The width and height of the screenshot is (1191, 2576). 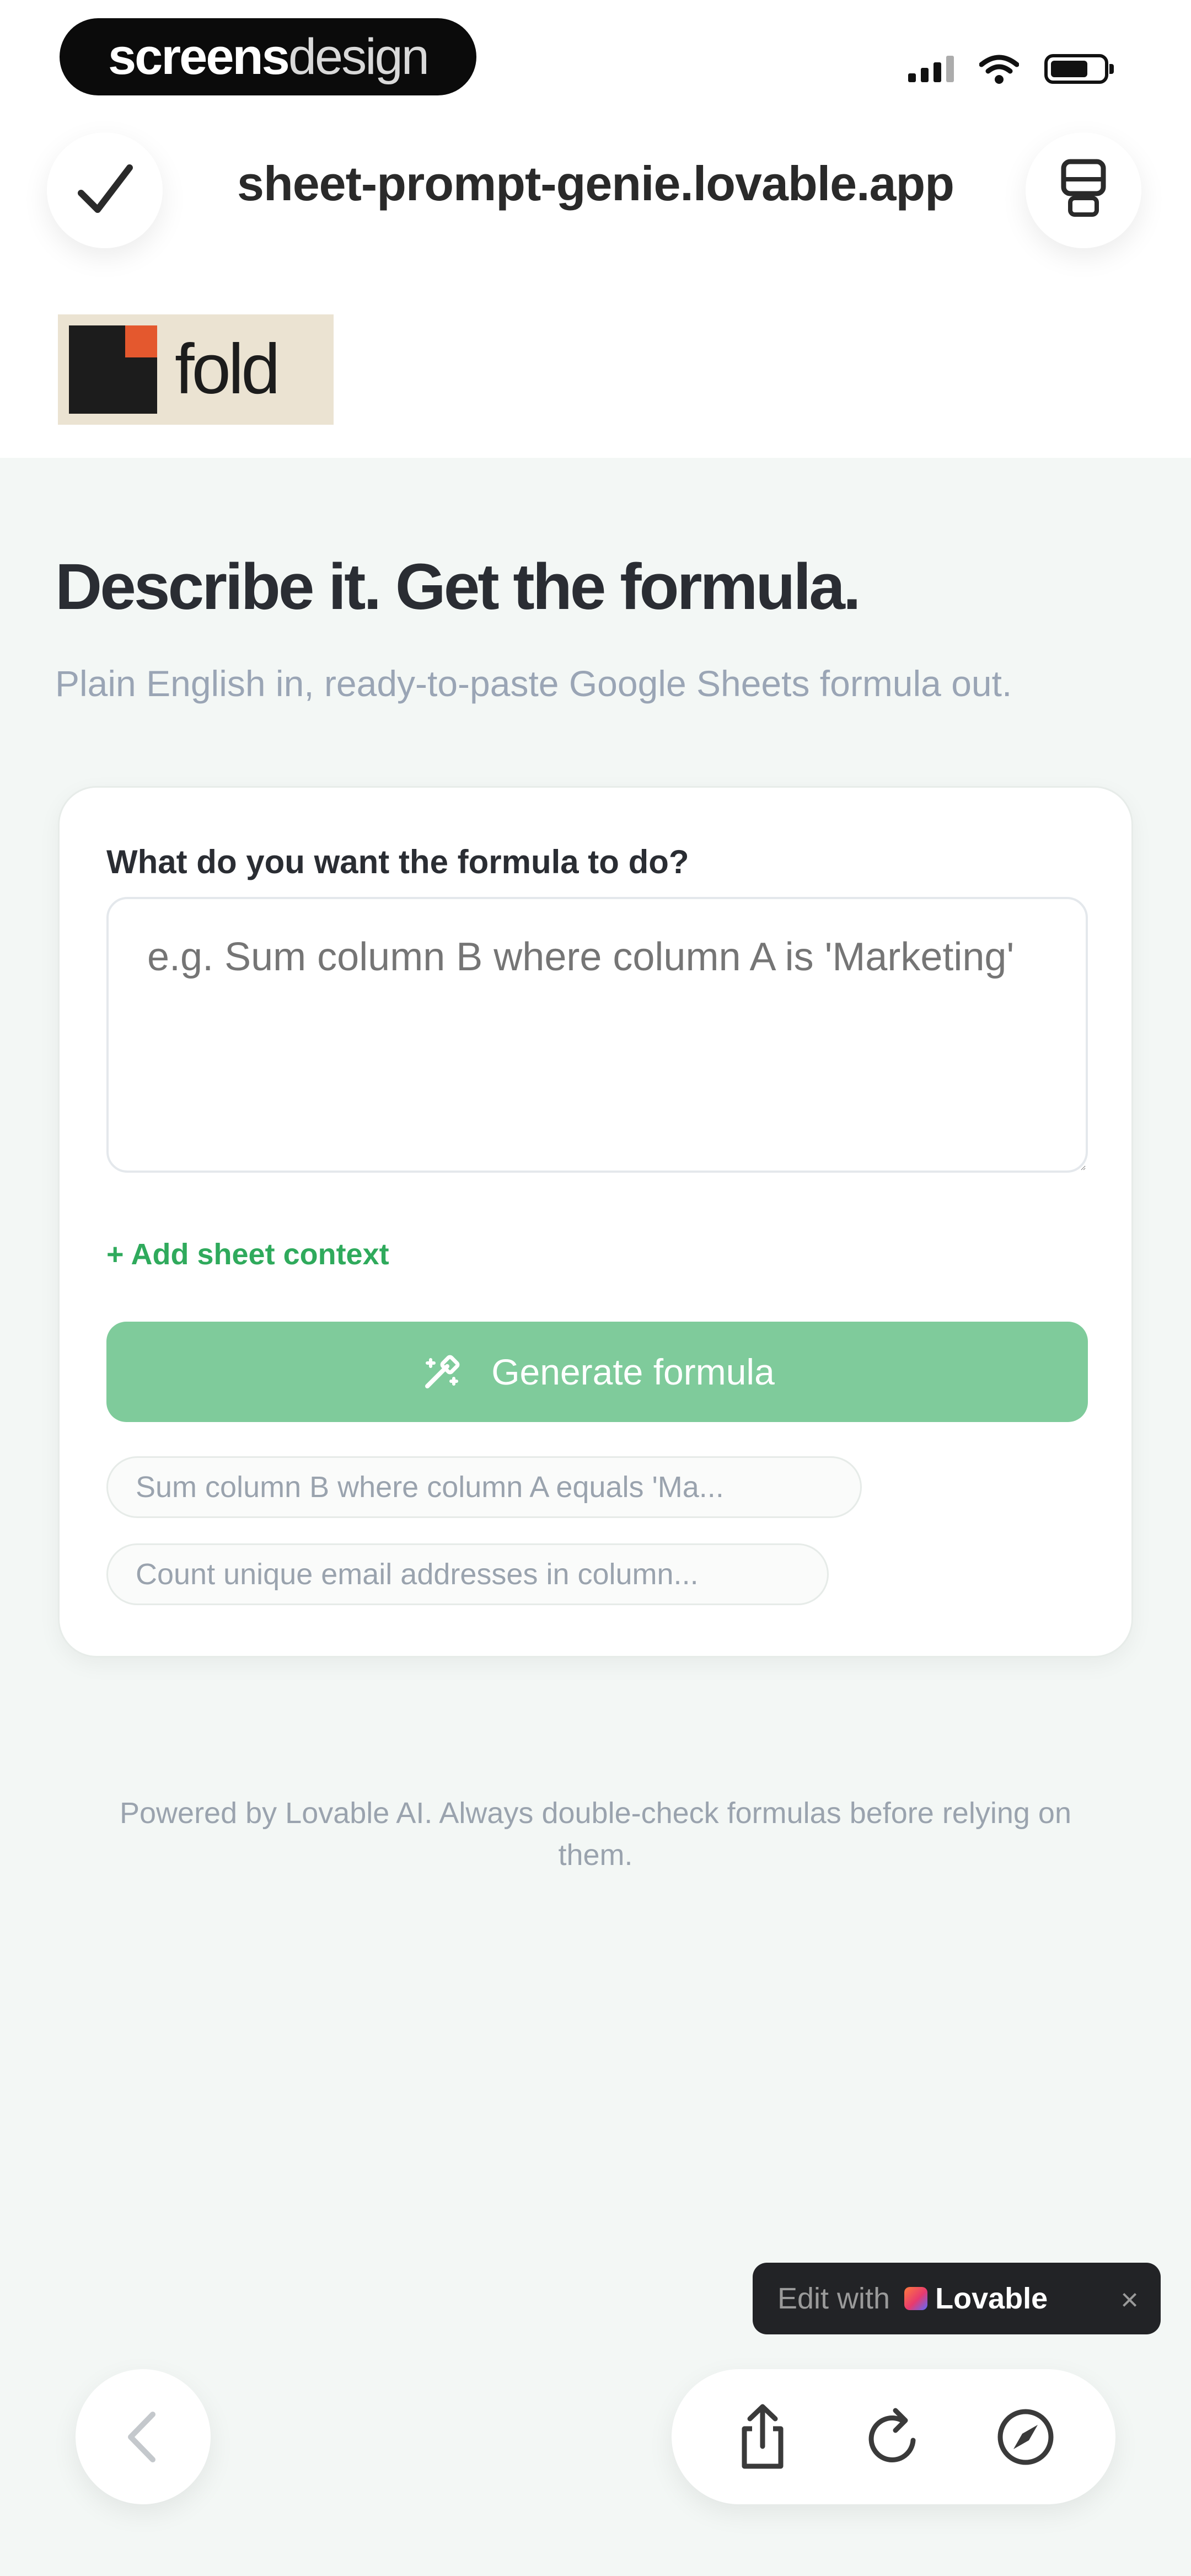 I want to click on done-button, so click(x=105, y=190).